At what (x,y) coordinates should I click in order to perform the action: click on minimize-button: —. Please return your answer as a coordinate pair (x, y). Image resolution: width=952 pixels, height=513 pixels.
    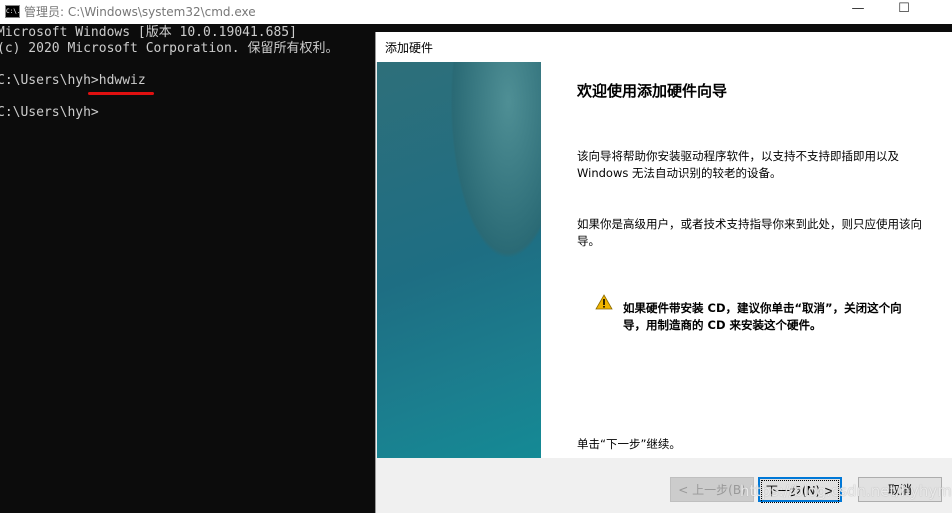
    Looking at the image, I should click on (858, 12).